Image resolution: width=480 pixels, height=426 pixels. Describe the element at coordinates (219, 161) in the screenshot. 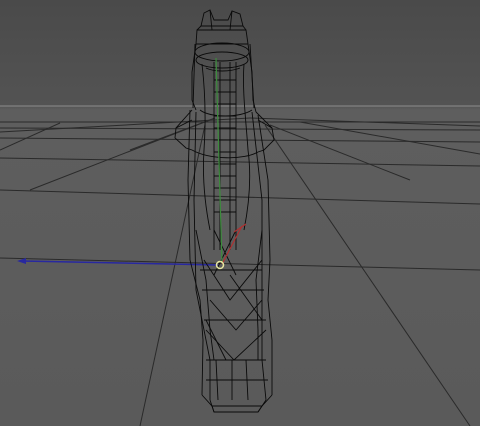

I see `y-axis-line` at that location.